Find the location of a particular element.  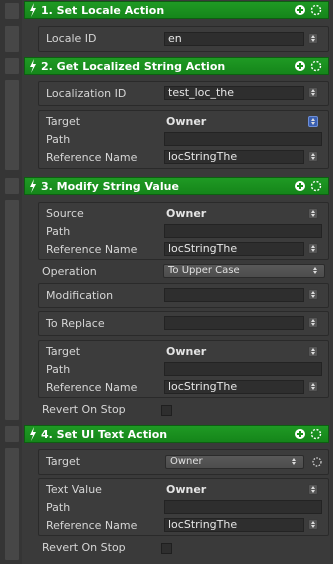

to-replace-label: To Replace is located at coordinates (75, 323).